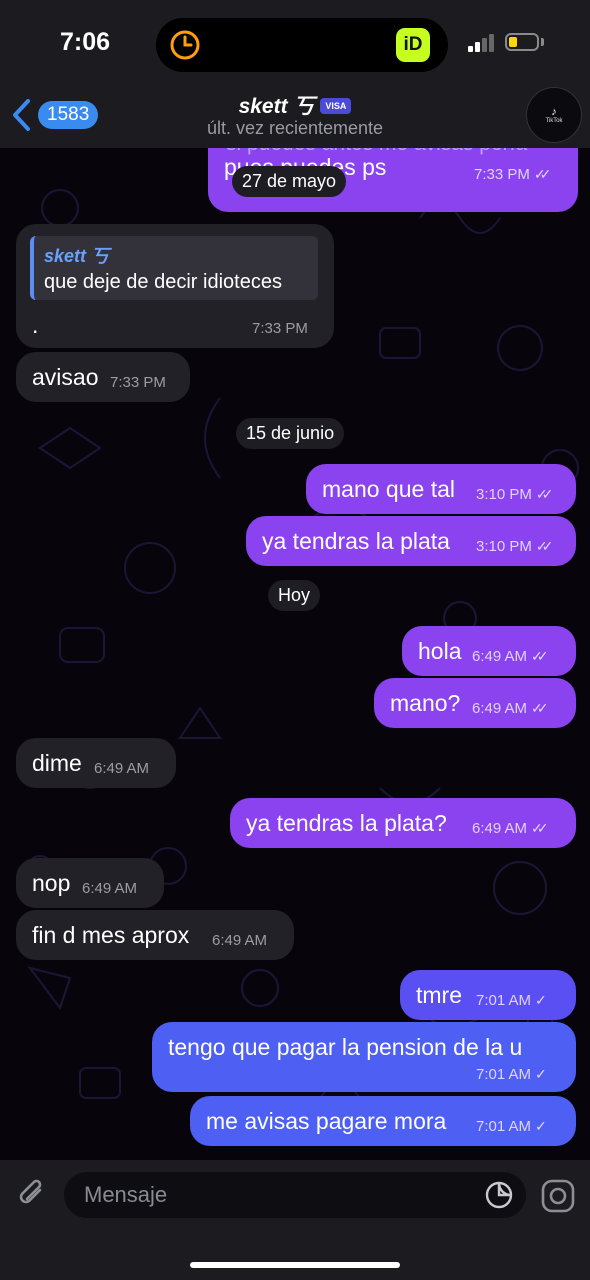 Image resolution: width=590 pixels, height=1280 pixels. What do you see at coordinates (481, 43) in the screenshot?
I see `signal-icon` at bounding box center [481, 43].